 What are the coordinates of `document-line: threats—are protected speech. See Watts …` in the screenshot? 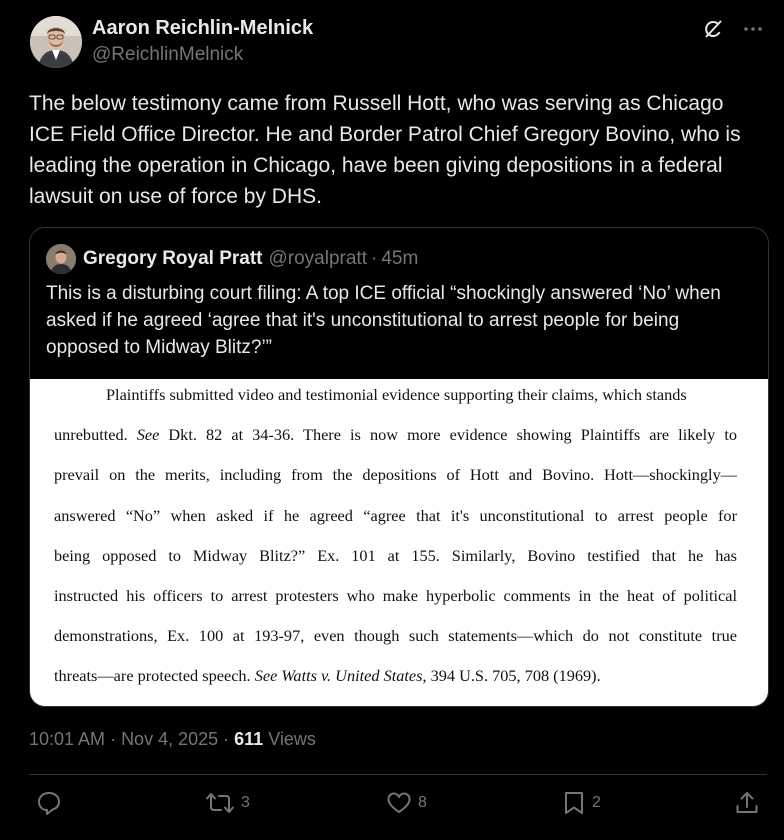 It's located at (327, 675).